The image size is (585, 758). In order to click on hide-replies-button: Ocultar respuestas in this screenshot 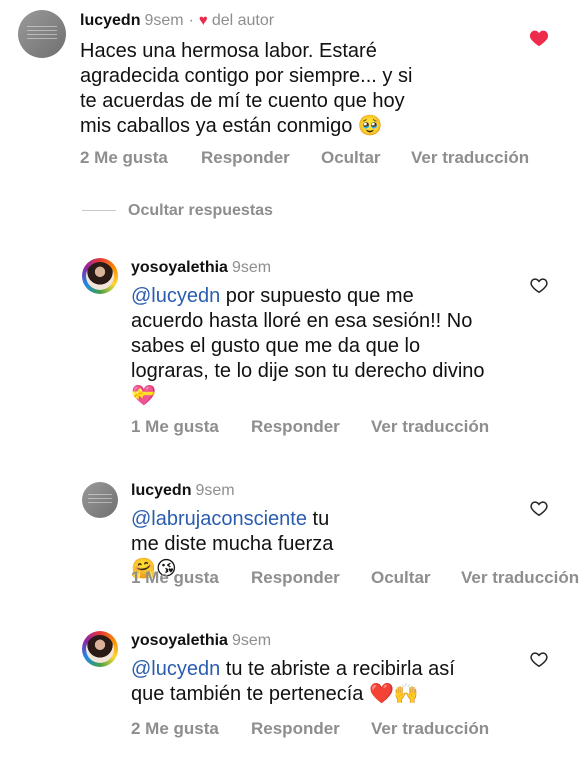, I will do `click(177, 211)`.